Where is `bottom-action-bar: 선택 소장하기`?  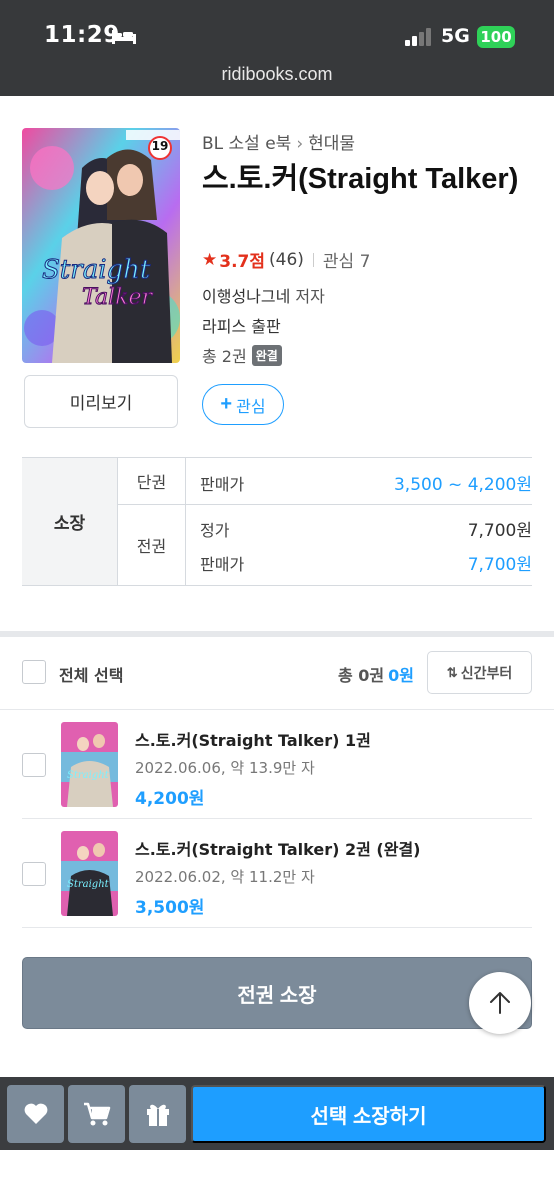 bottom-action-bar: 선택 소장하기 is located at coordinates (277, 1113).